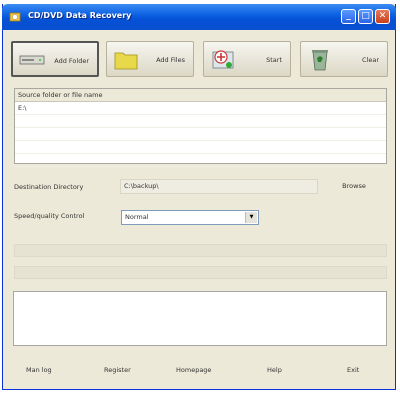  I want to click on speed-label: Speed/quality Control, so click(49, 216).